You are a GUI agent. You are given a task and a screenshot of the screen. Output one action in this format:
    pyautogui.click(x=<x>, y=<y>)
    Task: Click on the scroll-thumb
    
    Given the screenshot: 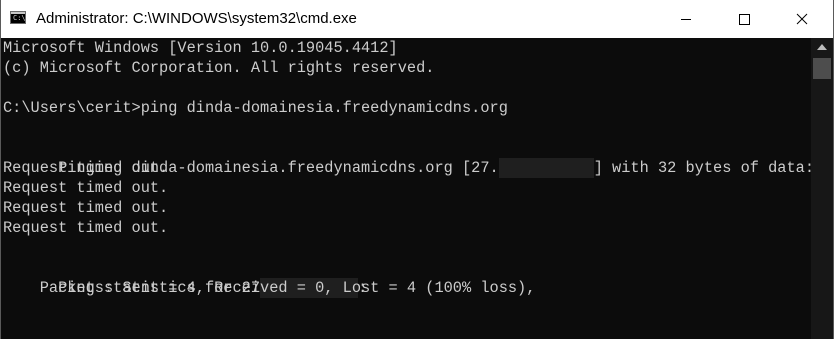 What is the action you would take?
    pyautogui.click(x=822, y=68)
    